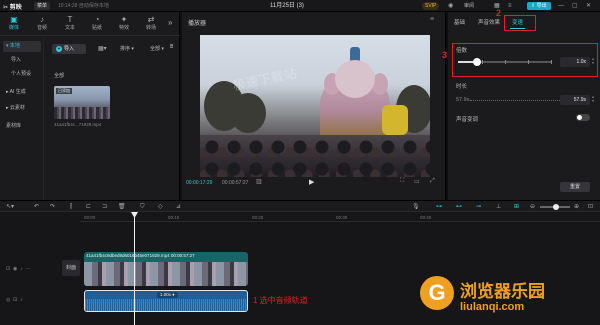 The height and width of the screenshot is (325, 600). I want to click on reset-button: 重置, so click(575, 187).